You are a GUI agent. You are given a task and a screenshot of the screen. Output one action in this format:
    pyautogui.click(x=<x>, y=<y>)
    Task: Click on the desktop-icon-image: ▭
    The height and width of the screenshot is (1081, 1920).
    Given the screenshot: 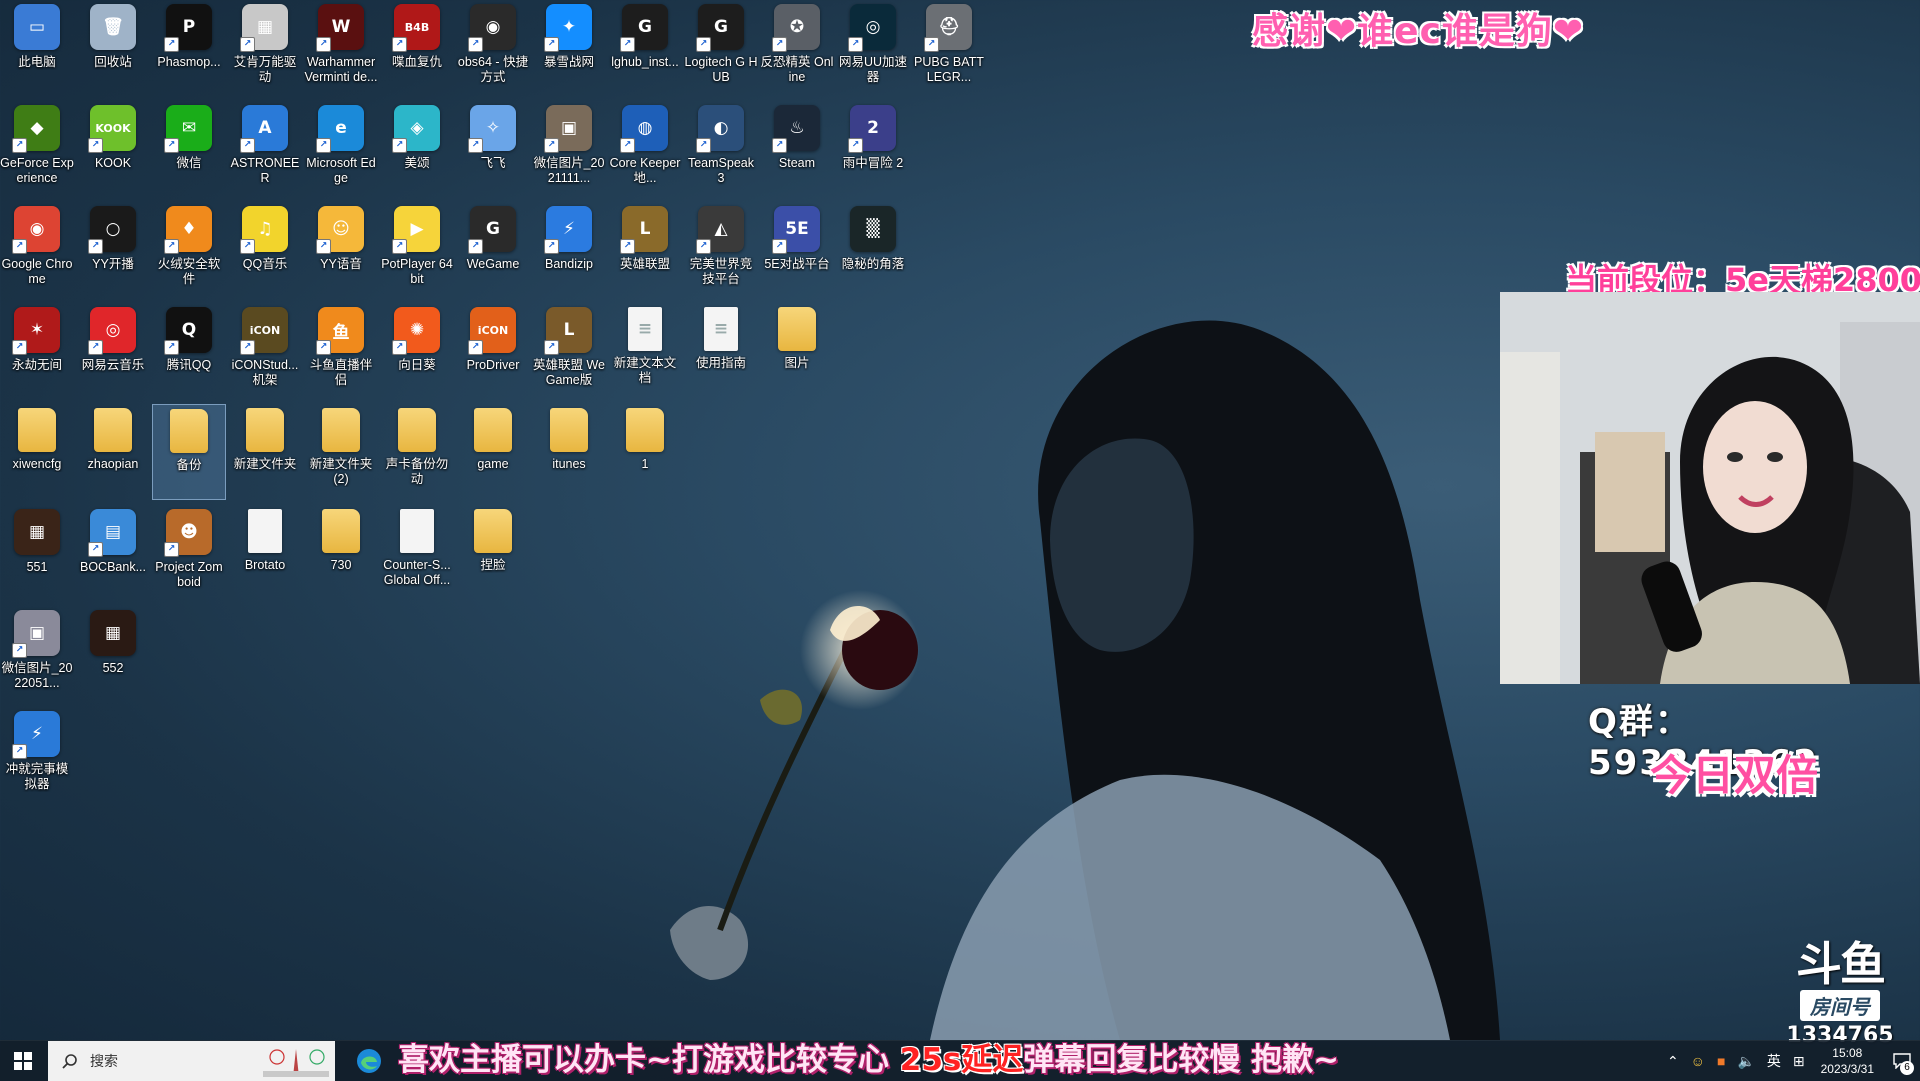 What is the action you would take?
    pyautogui.click(x=37, y=27)
    